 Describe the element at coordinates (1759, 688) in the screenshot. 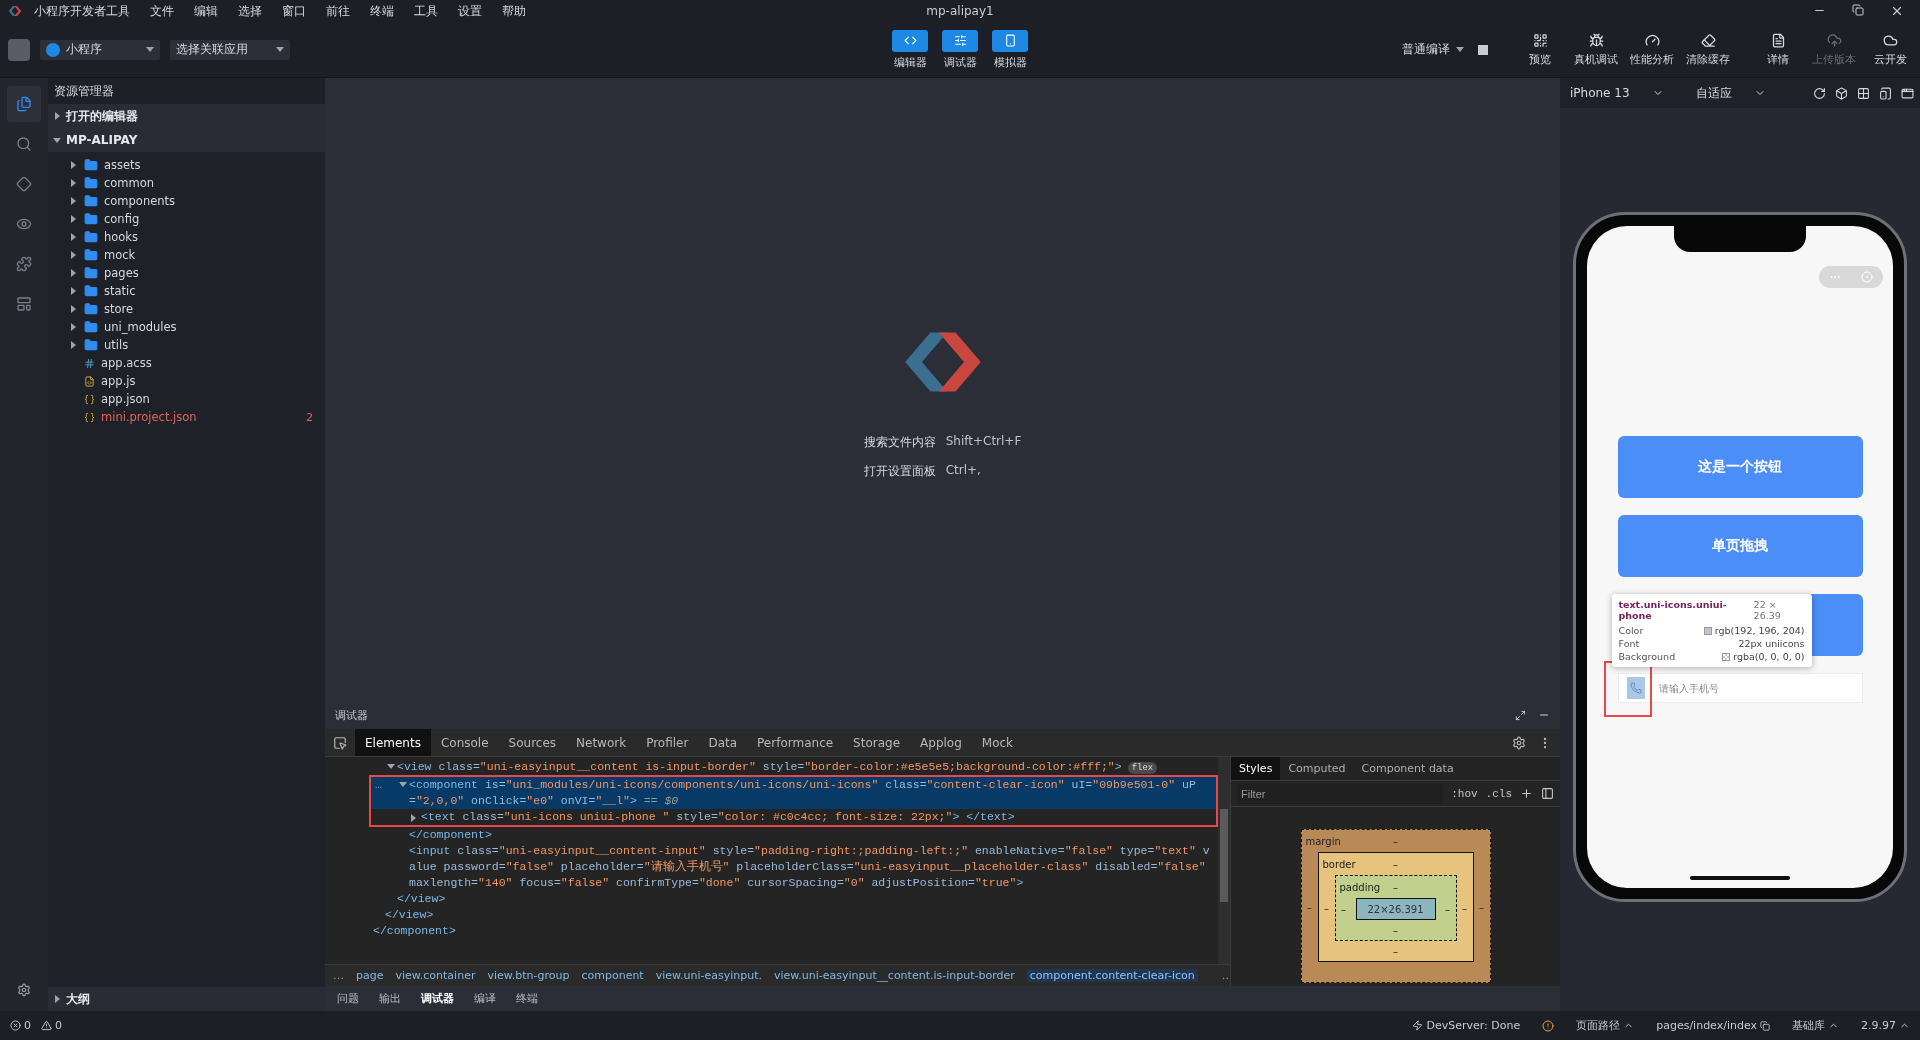

I see `phone-number-field: 请输入手机号` at that location.